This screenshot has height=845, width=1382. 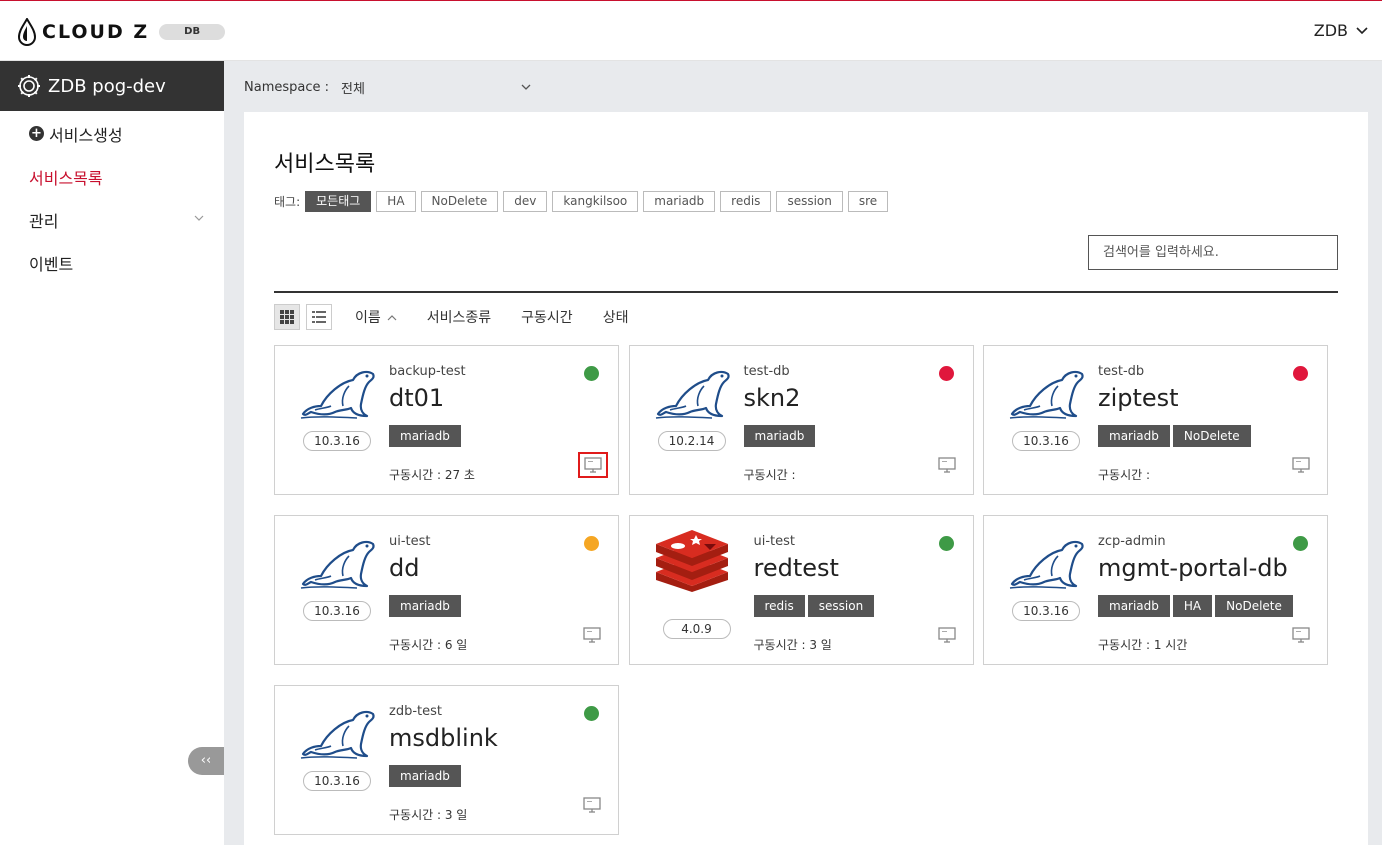 I want to click on sort-label: 이름, so click(x=368, y=318).